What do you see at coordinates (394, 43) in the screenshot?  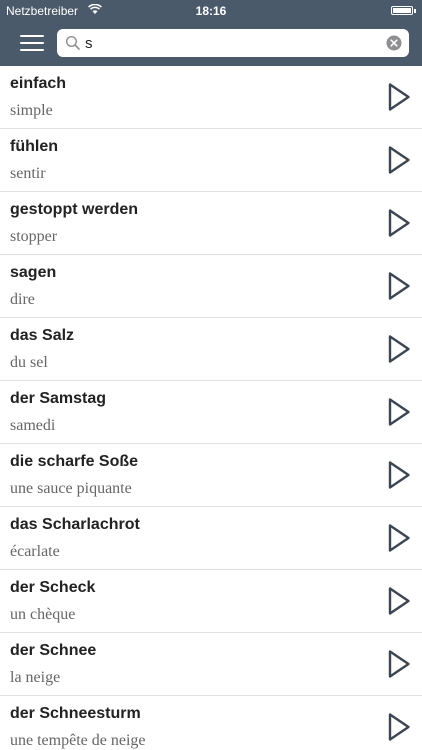 I see `clear-icon` at bounding box center [394, 43].